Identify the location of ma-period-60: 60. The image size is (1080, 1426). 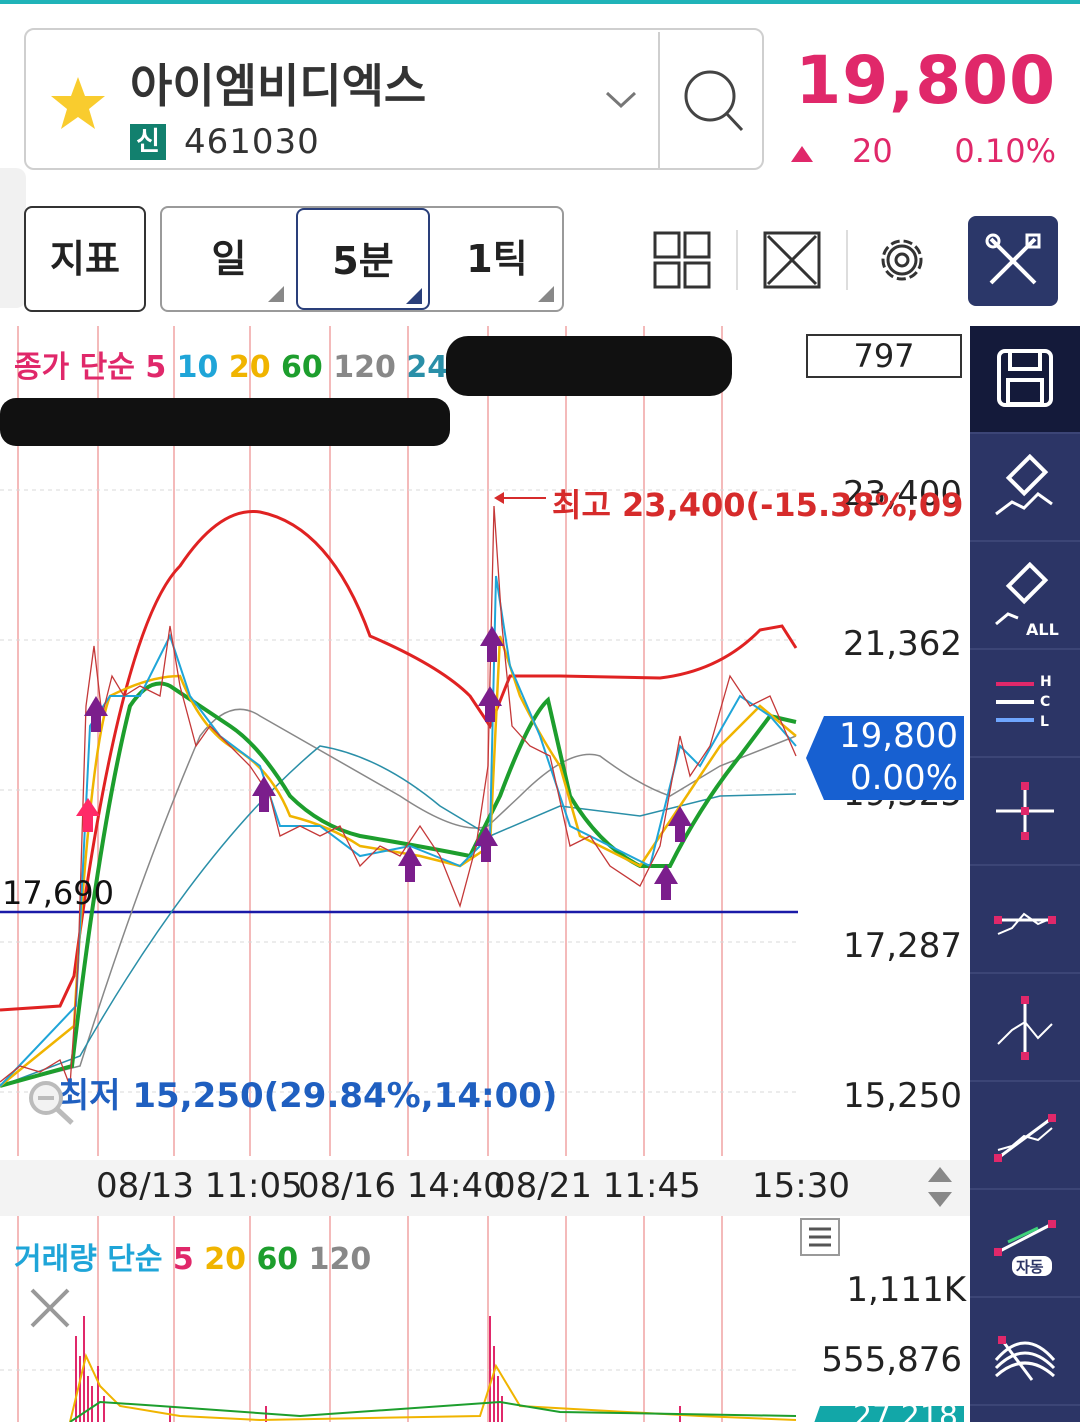
(302, 367).